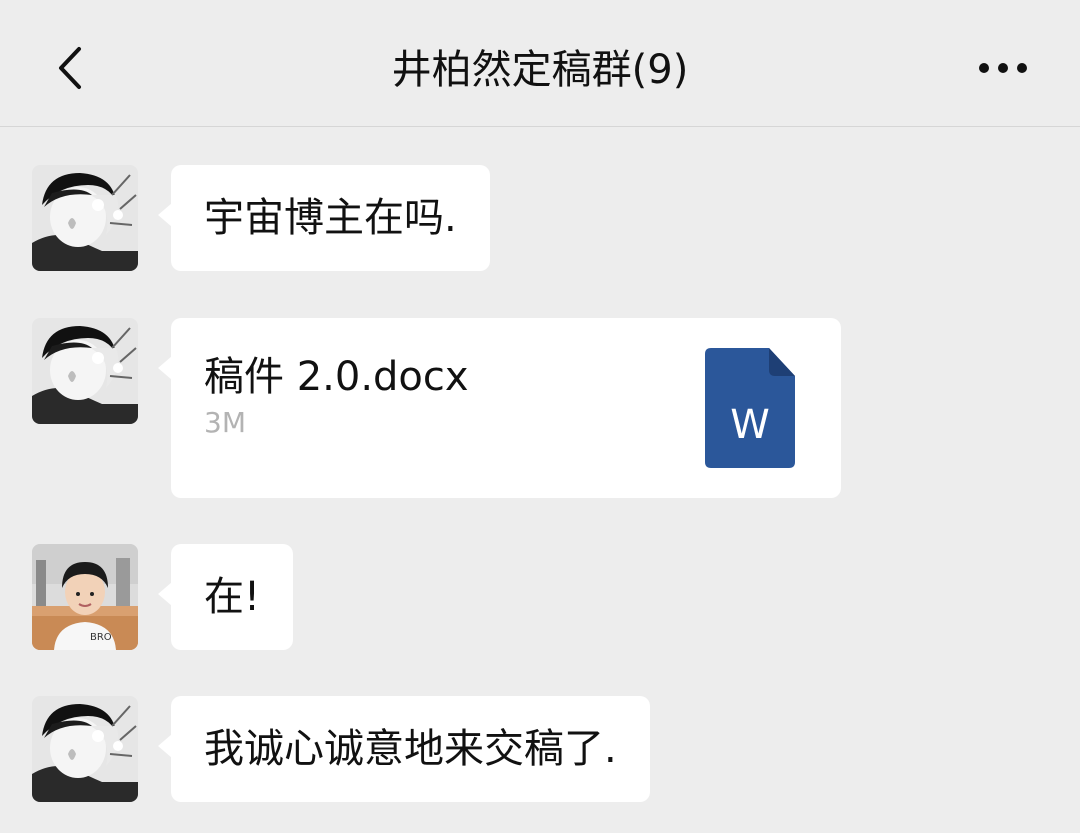 This screenshot has height=833, width=1080. I want to click on svg-text: BRO, so click(101, 637).